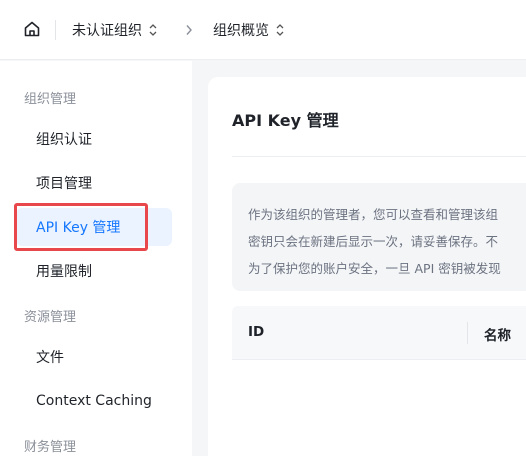  I want to click on column-header-id: ID, so click(256, 332).